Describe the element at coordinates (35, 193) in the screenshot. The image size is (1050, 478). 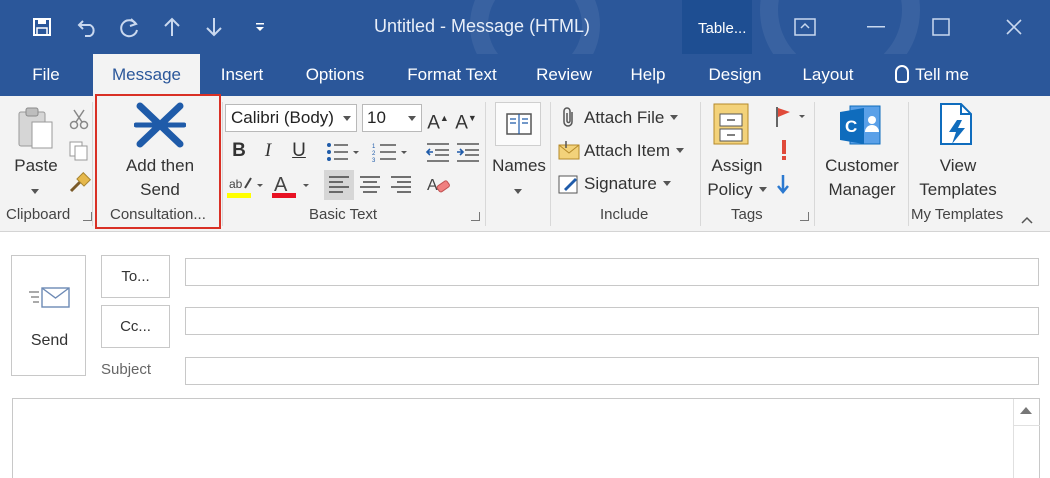
I see `paste-dropdown-icon` at that location.